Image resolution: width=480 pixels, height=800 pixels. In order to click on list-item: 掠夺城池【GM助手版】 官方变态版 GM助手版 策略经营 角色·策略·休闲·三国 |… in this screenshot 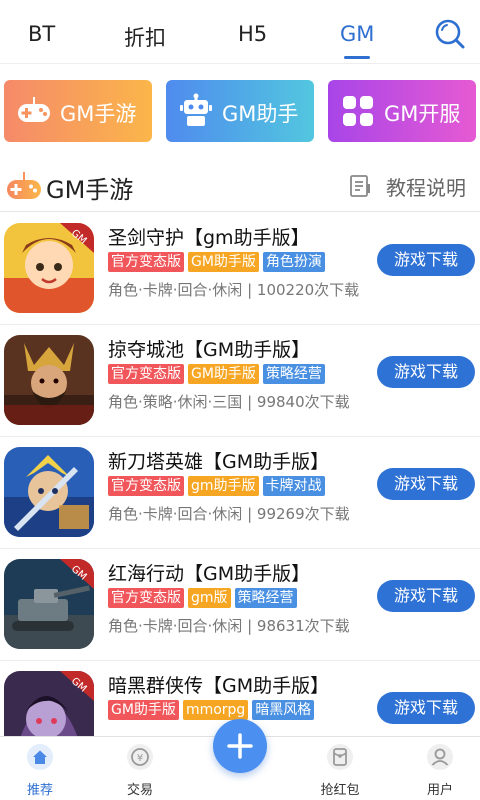, I will do `click(240, 381)`.